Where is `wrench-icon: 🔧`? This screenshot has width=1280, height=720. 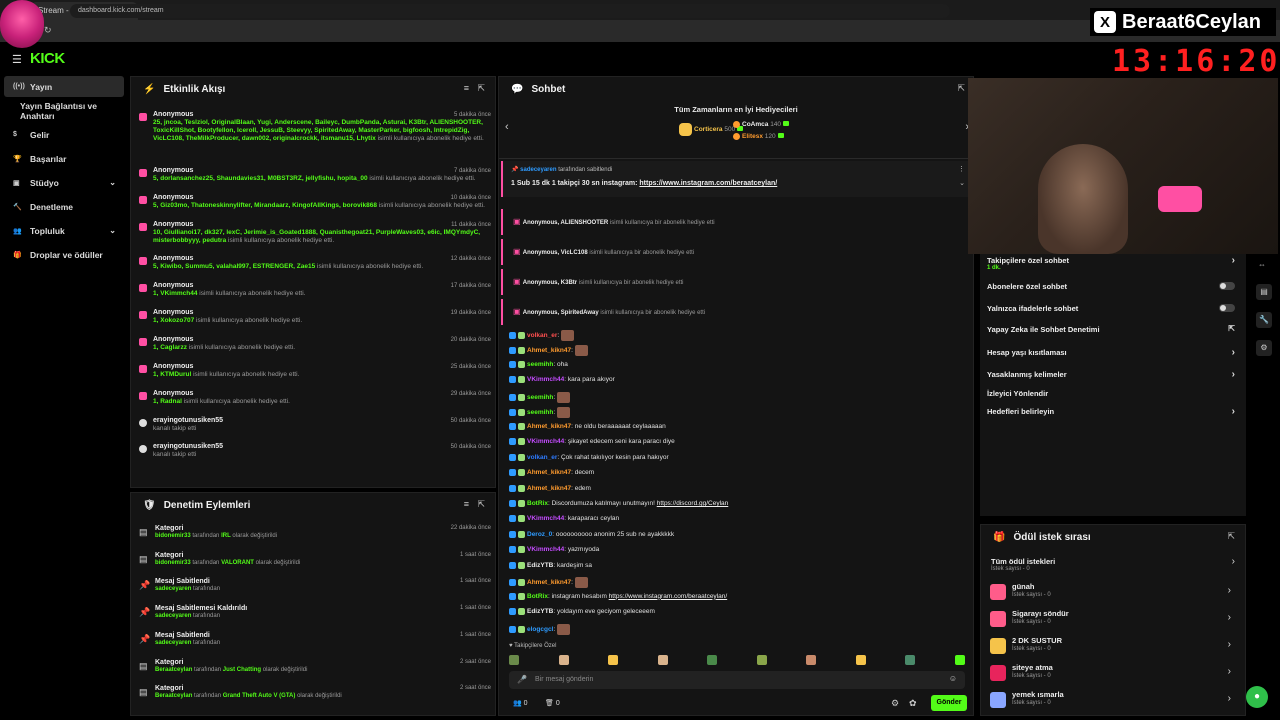 wrench-icon: 🔧 is located at coordinates (1264, 320).